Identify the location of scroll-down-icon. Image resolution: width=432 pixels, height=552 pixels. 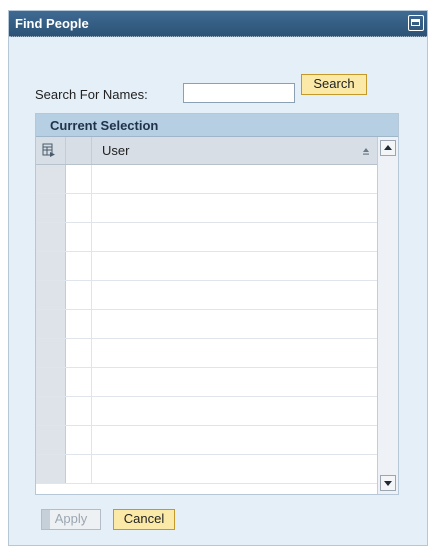
(388, 483).